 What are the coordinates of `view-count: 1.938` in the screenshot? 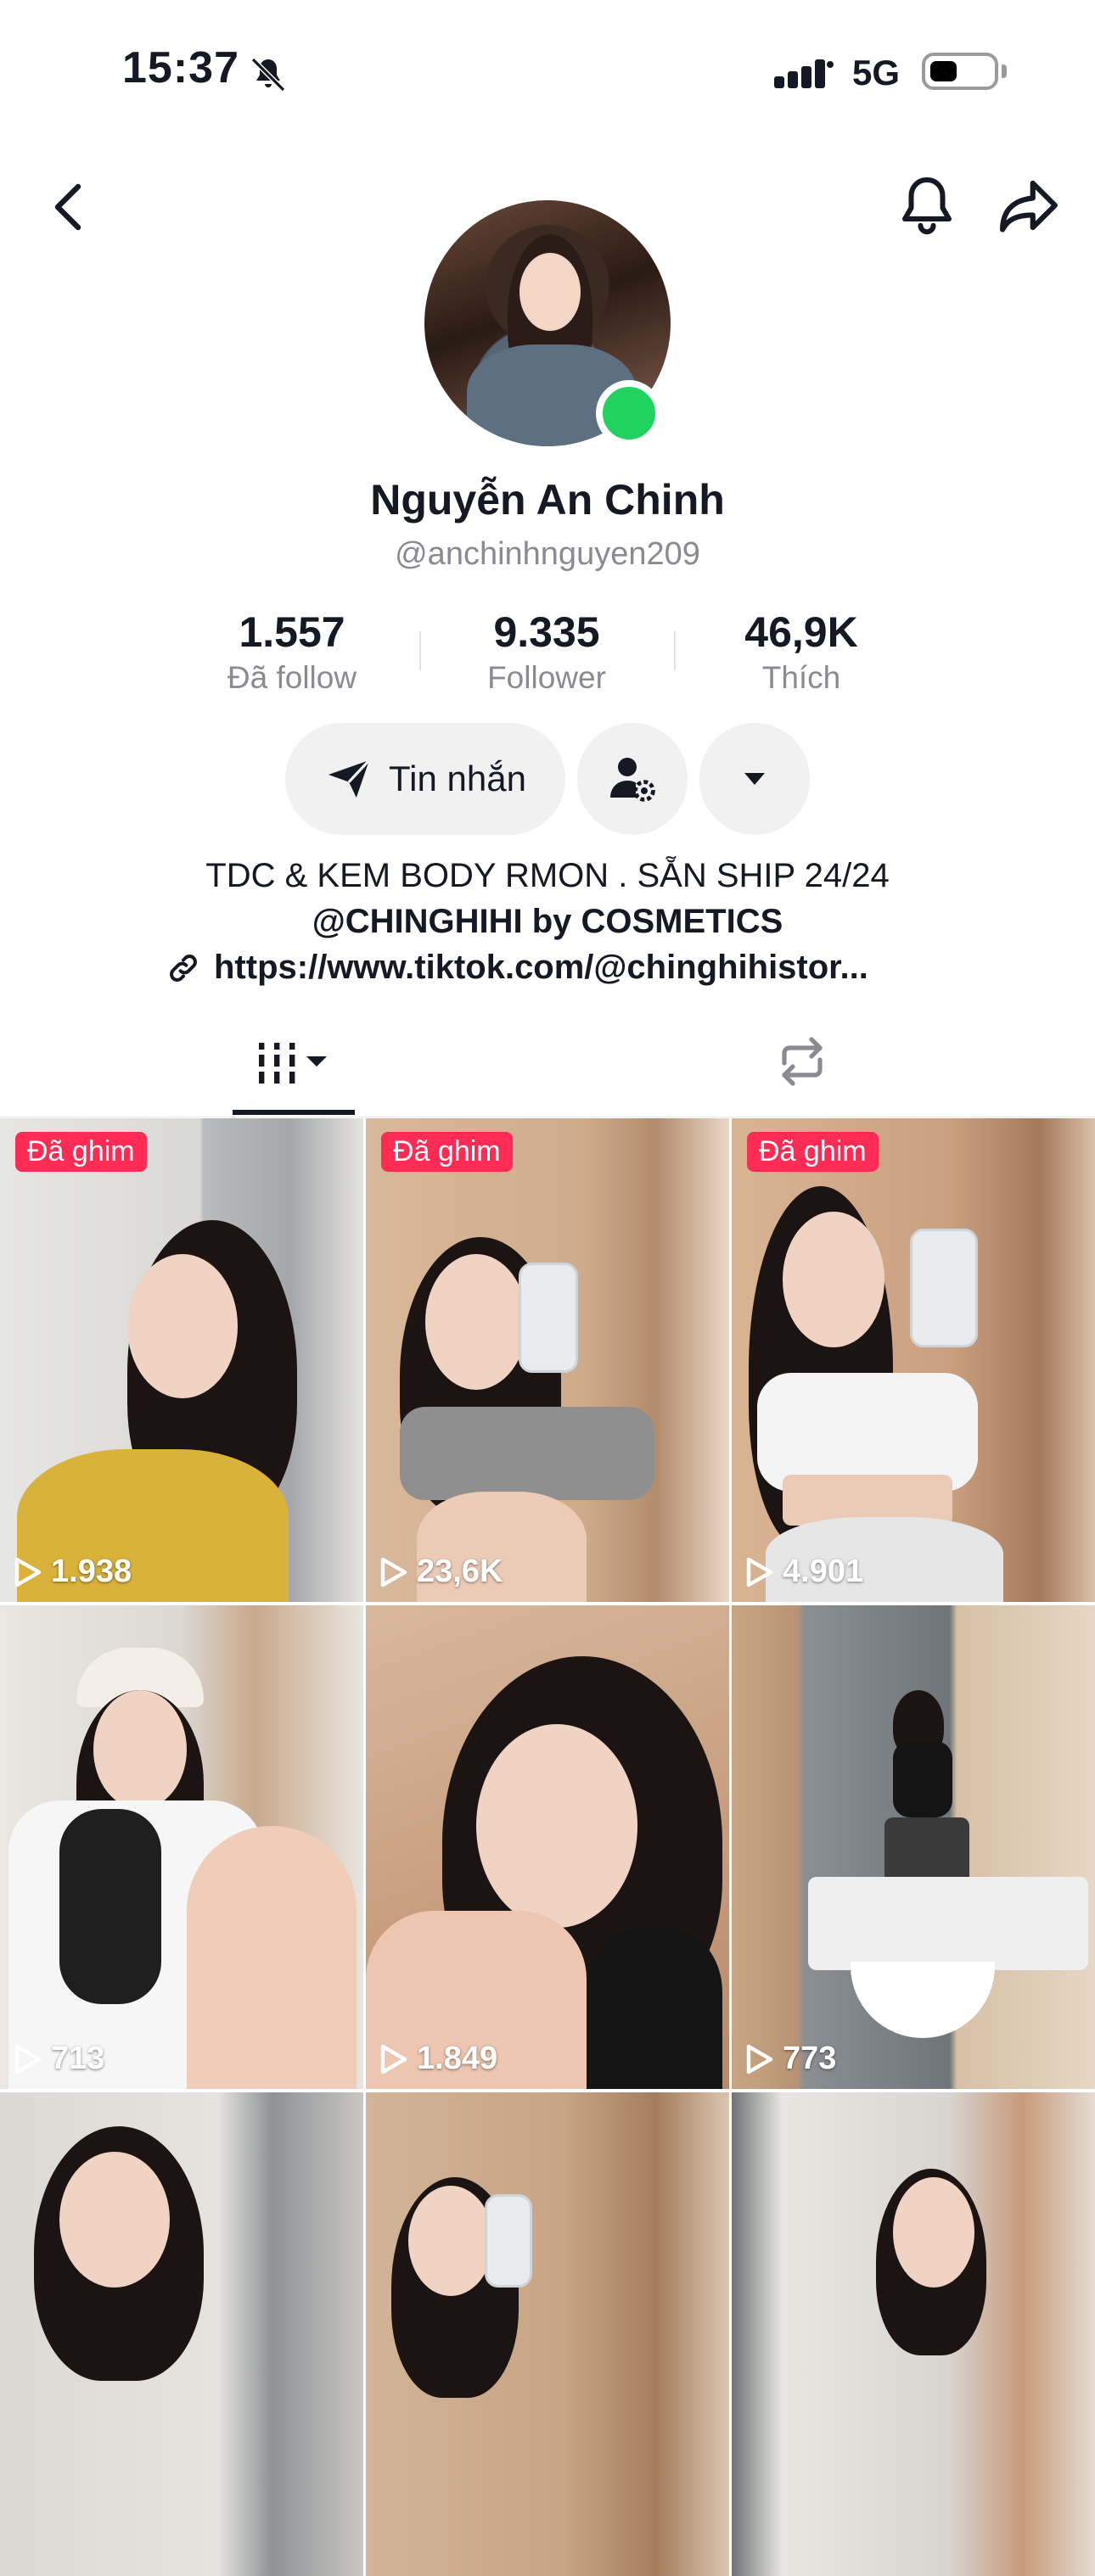 It's located at (73, 1572).